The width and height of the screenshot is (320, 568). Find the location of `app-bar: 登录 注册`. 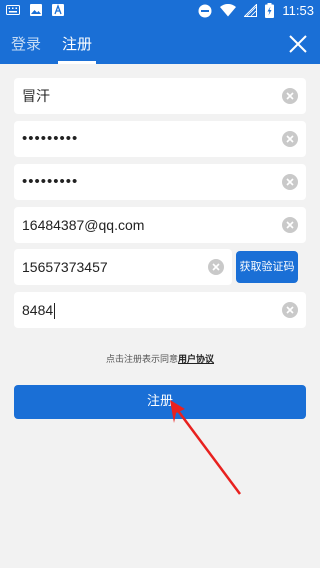

app-bar: 登录 注册 is located at coordinates (160, 44).